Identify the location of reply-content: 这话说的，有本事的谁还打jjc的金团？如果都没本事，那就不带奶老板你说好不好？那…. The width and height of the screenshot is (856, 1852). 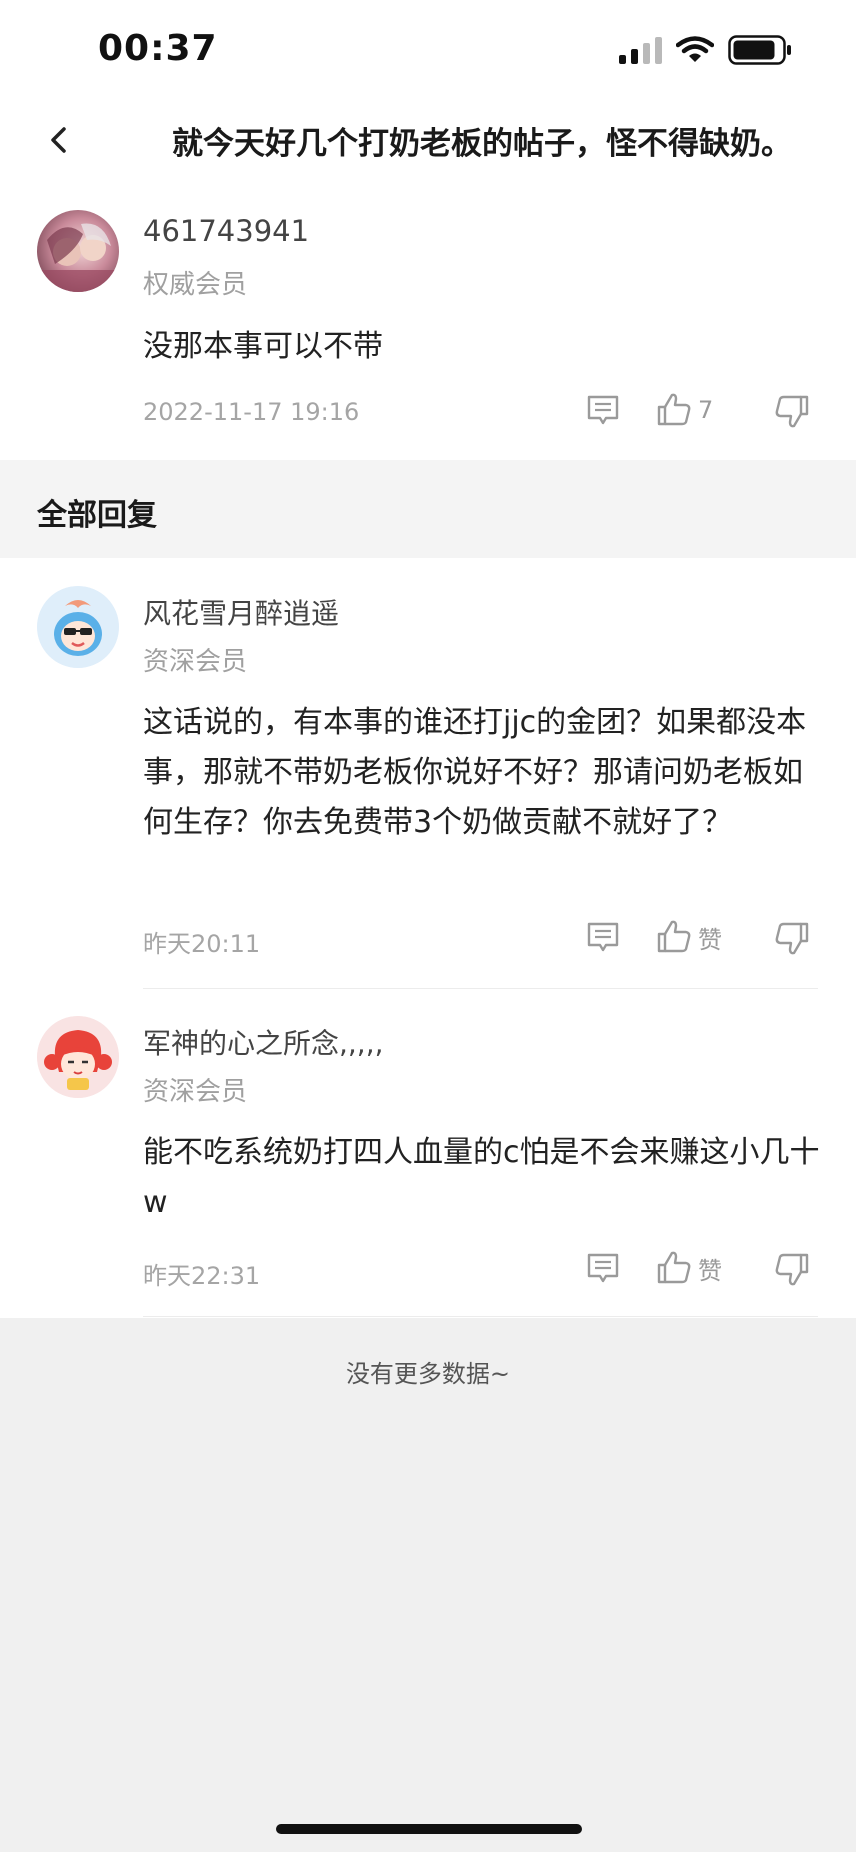
(475, 772).